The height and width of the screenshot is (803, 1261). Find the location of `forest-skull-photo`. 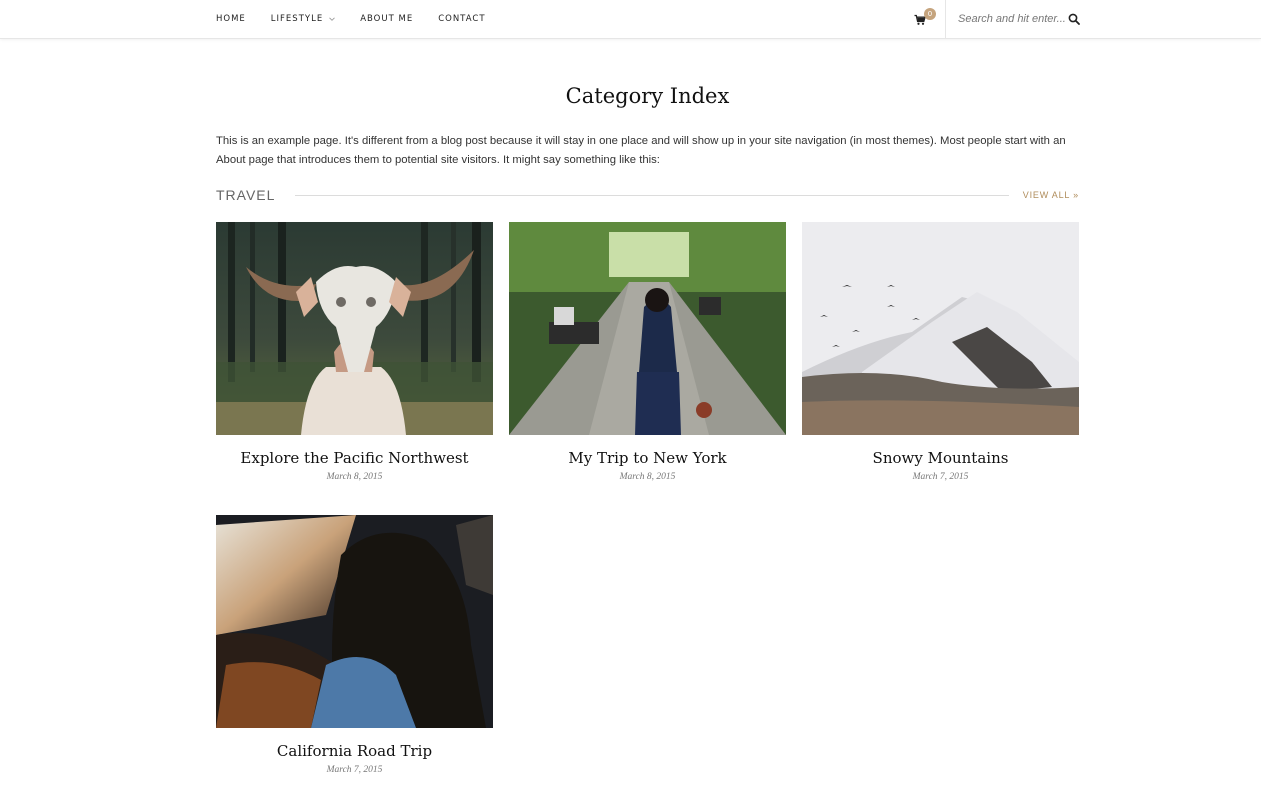

forest-skull-photo is located at coordinates (354, 328).